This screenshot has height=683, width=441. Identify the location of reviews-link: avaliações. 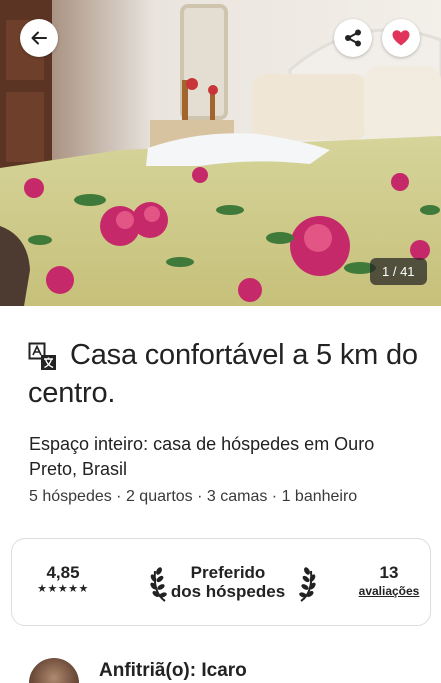
(389, 591).